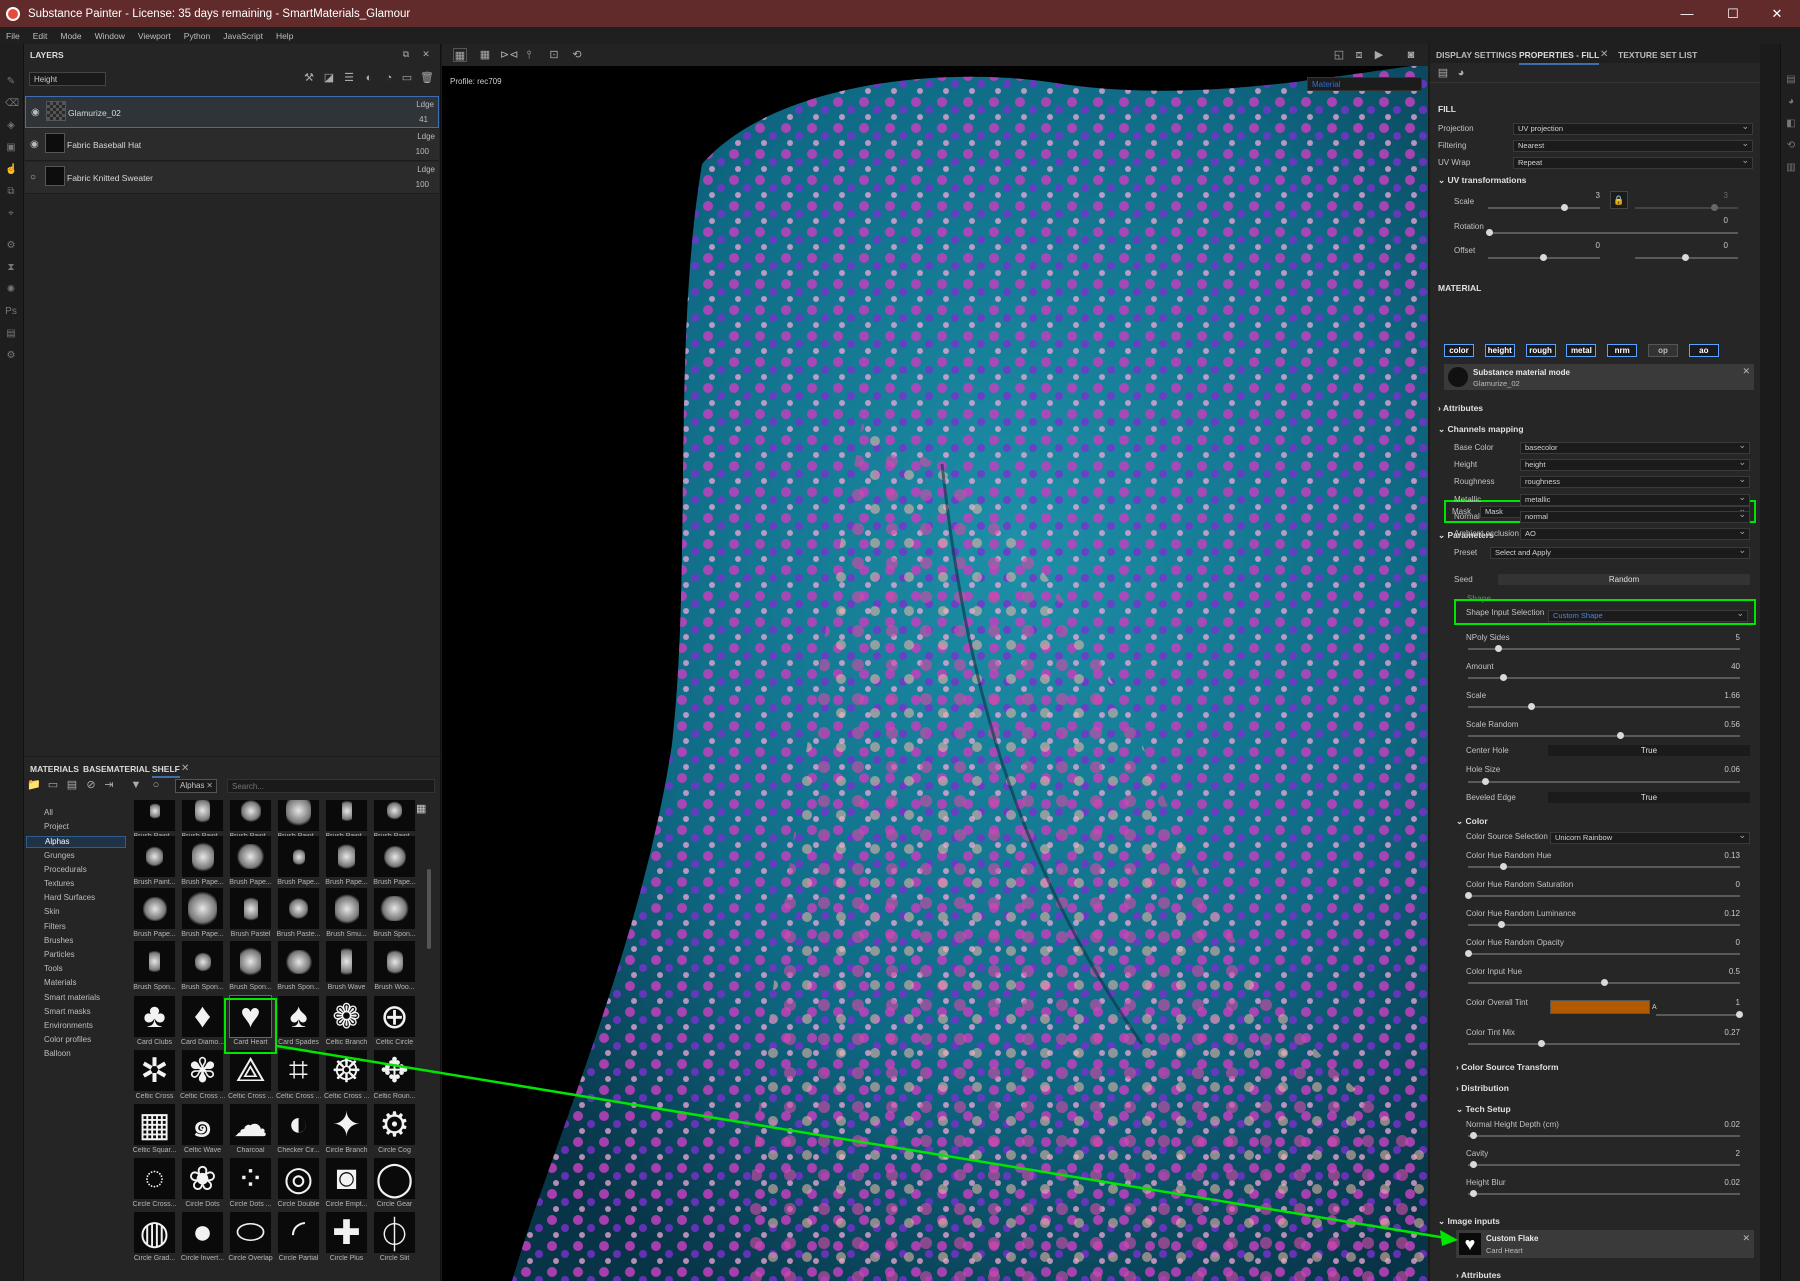 This screenshot has width=1800, height=1281. I want to click on channel-select: Height, so click(67, 79).